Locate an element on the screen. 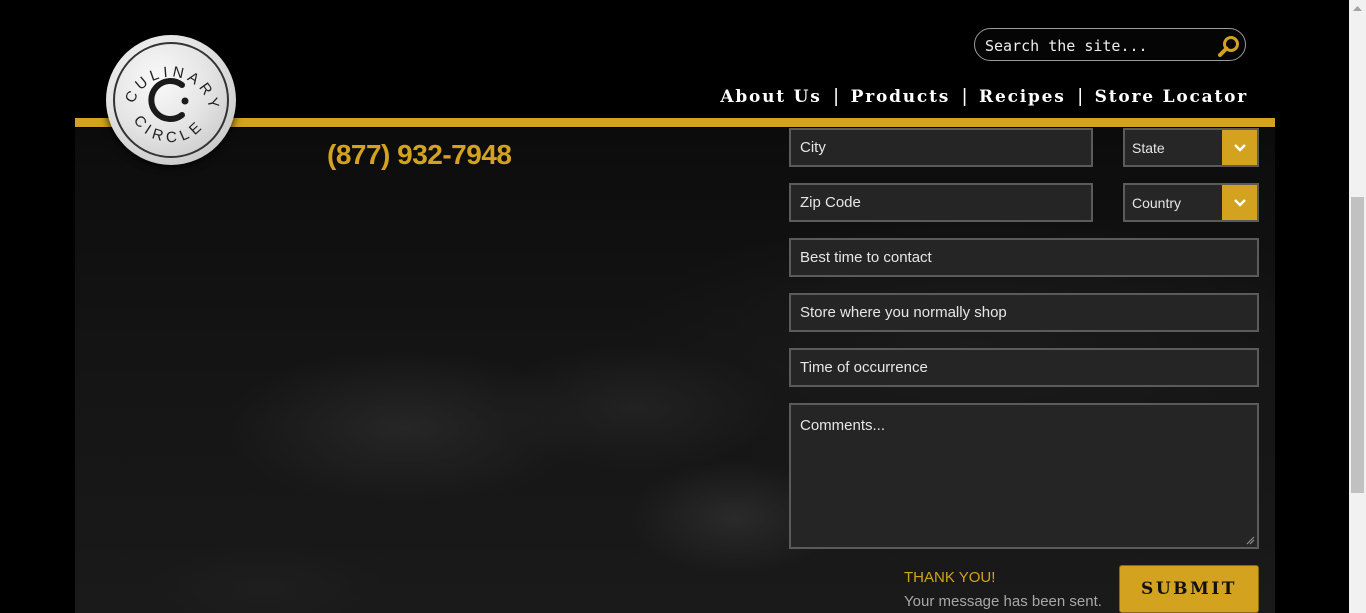 This screenshot has width=1366, height=613. state-selected-value: State is located at coordinates (1148, 147).